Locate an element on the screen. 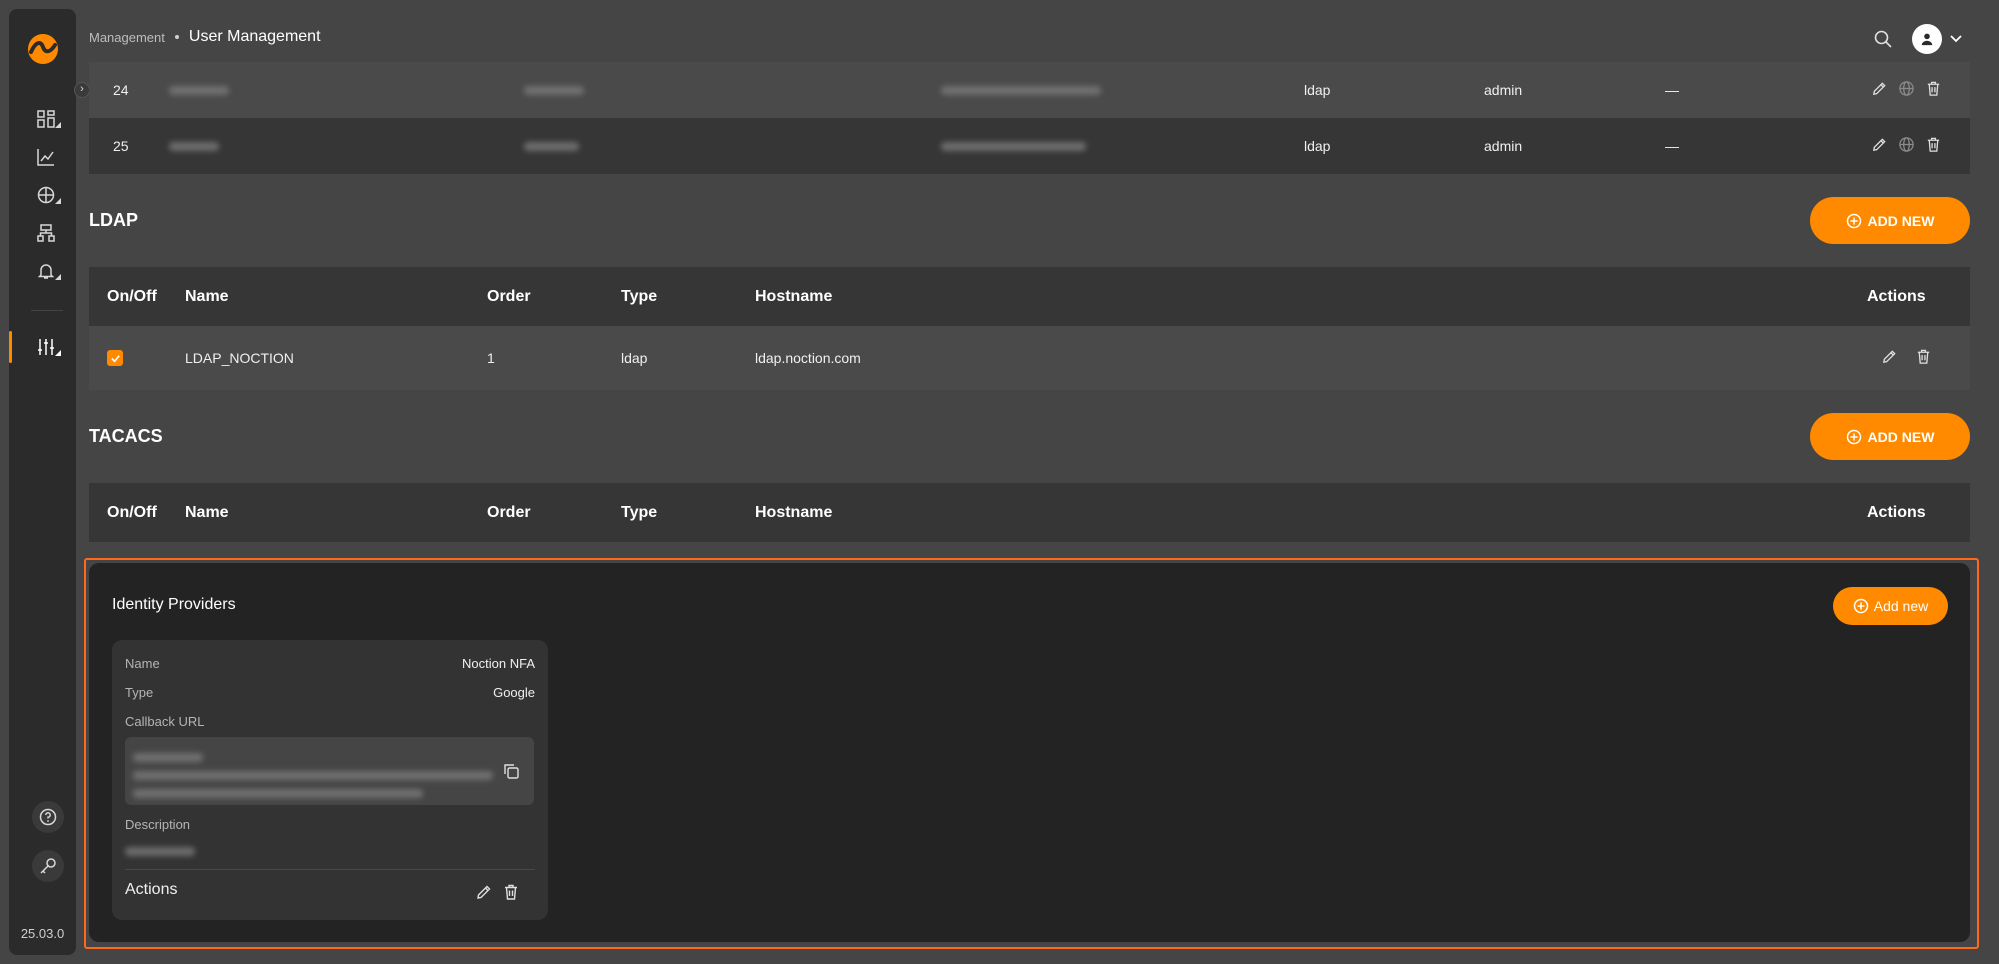  breadcrumb-parent: Management is located at coordinates (127, 37).